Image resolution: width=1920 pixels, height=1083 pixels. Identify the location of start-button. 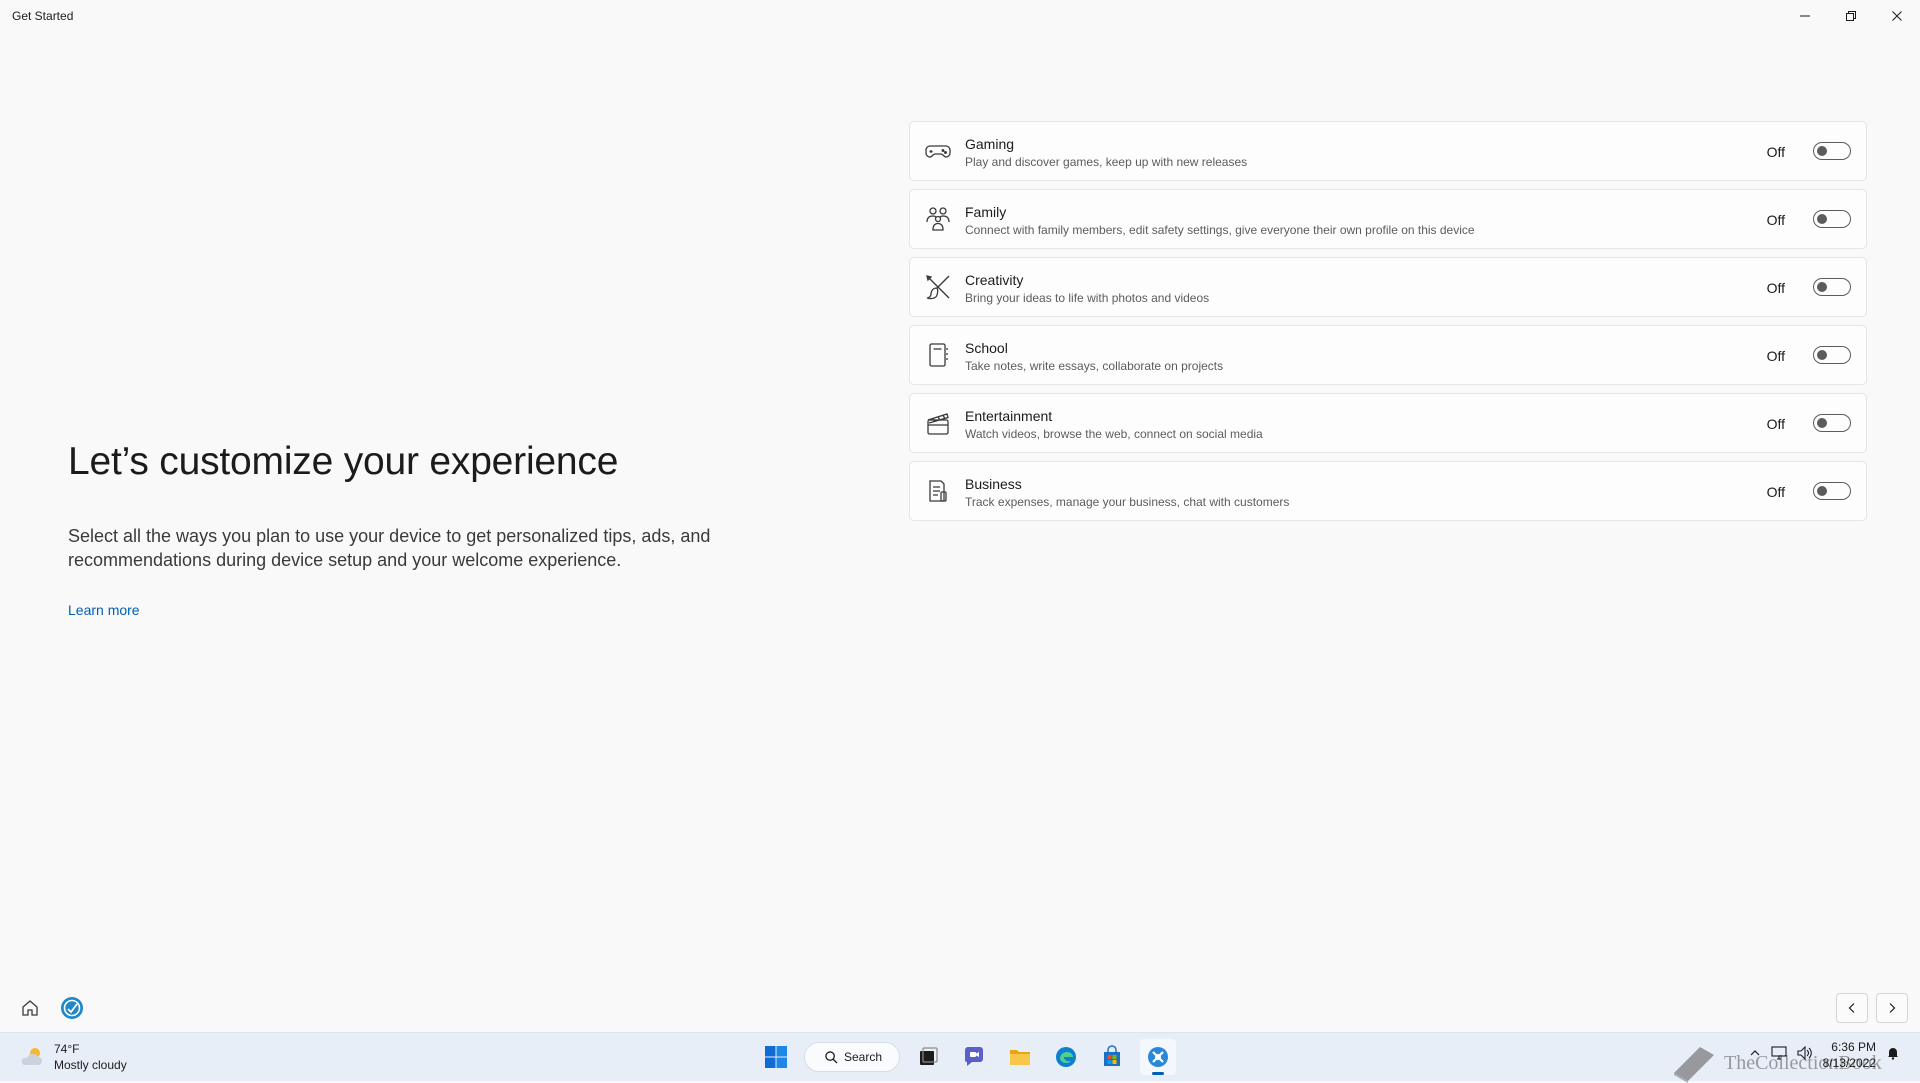
(776, 1057).